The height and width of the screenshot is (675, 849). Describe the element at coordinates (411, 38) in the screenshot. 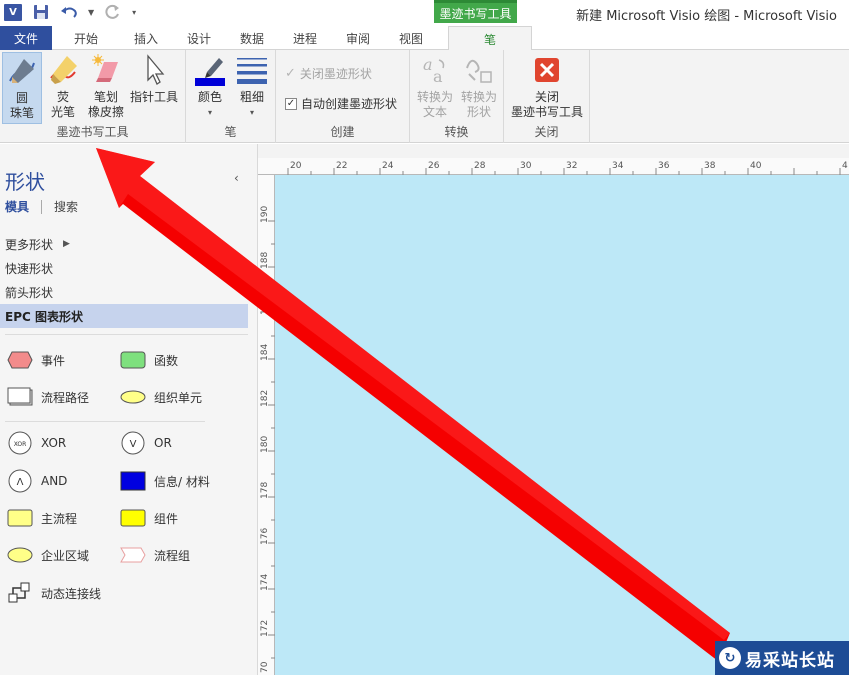

I see `tab-view: 视图` at that location.